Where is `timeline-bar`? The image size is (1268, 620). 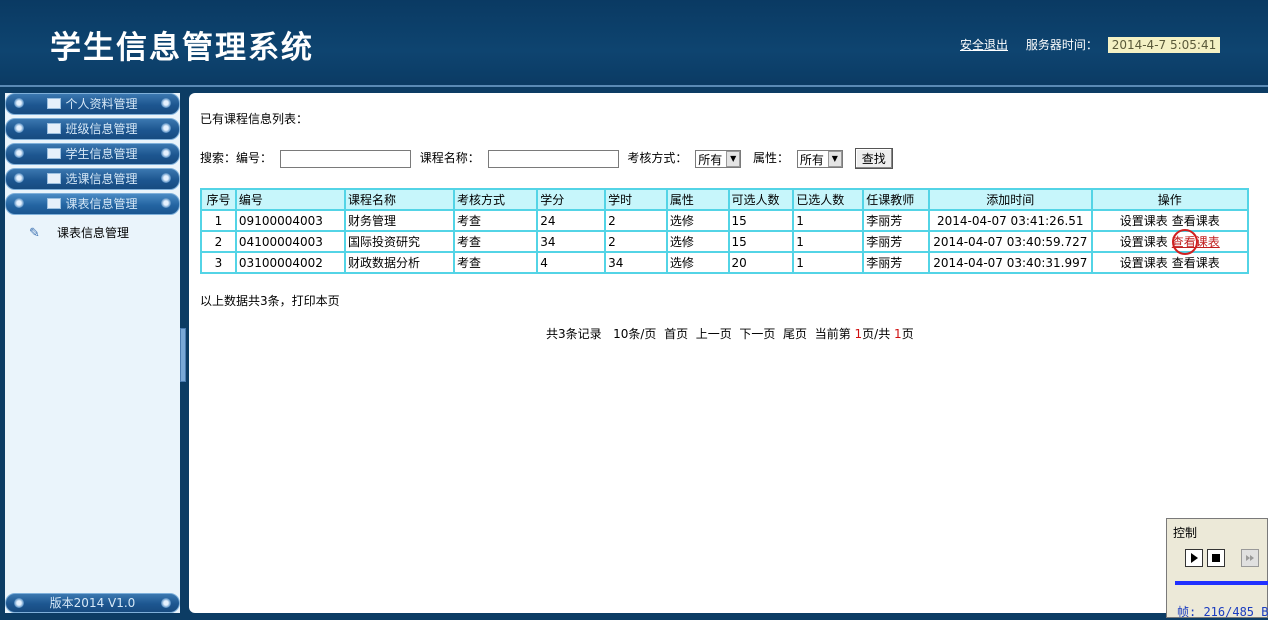 timeline-bar is located at coordinates (1221, 583).